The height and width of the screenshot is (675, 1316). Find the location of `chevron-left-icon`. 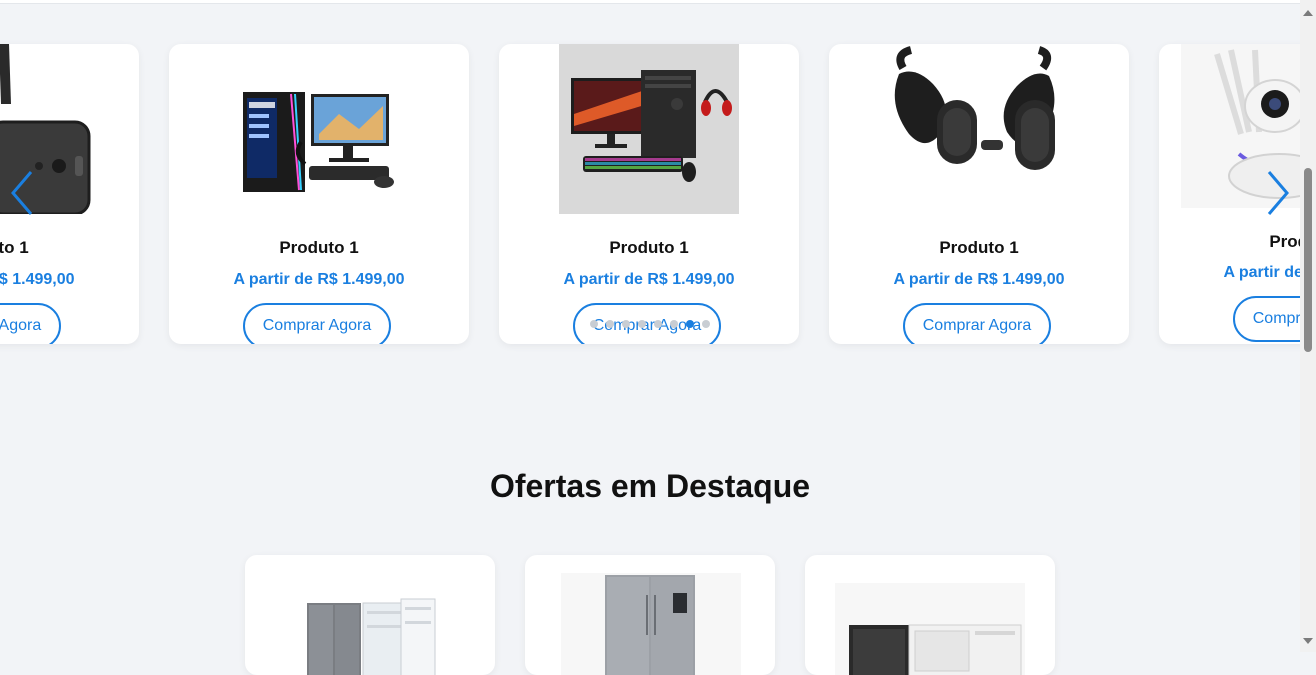

chevron-left-icon is located at coordinates (22, 193).